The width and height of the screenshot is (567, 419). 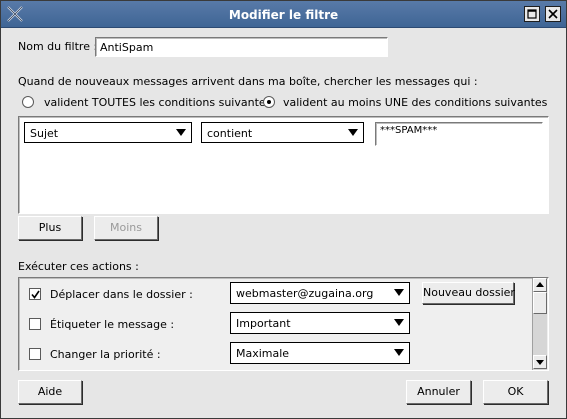 I want to click on less-button: Moins, so click(x=126, y=228).